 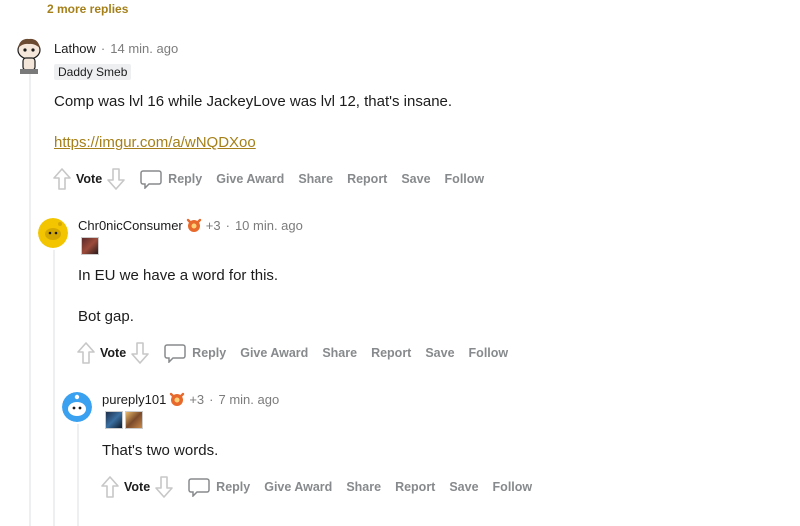 I want to click on comment-text: That's two words., so click(x=160, y=450).